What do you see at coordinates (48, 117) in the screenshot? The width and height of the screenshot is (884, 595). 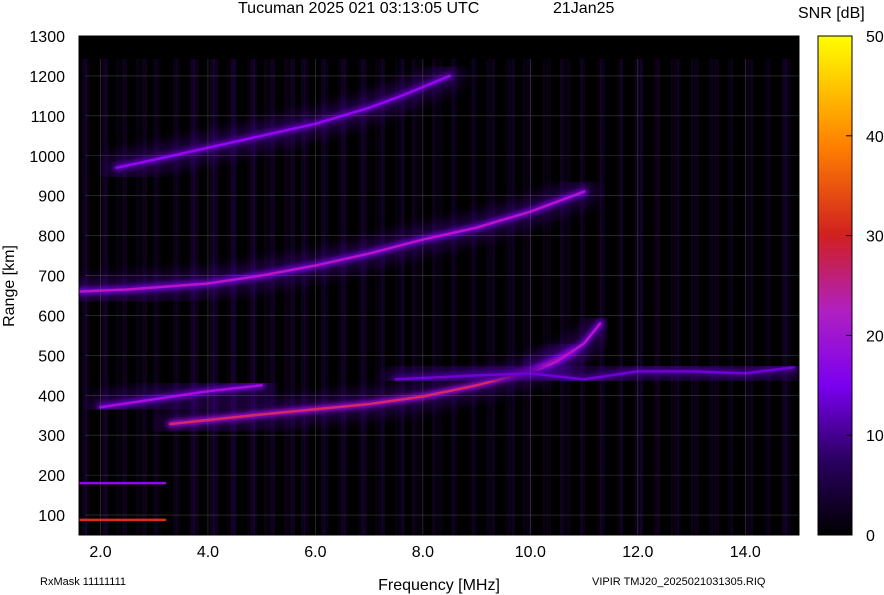 I see `y-tick-label: 1100` at bounding box center [48, 117].